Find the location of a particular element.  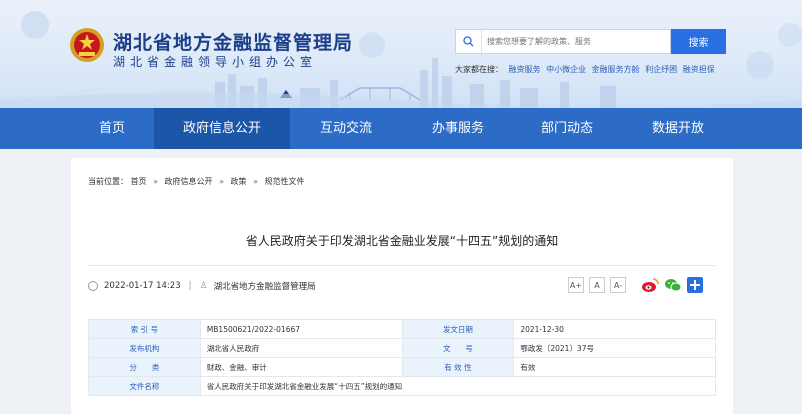

info-value: 有效 is located at coordinates (614, 367).